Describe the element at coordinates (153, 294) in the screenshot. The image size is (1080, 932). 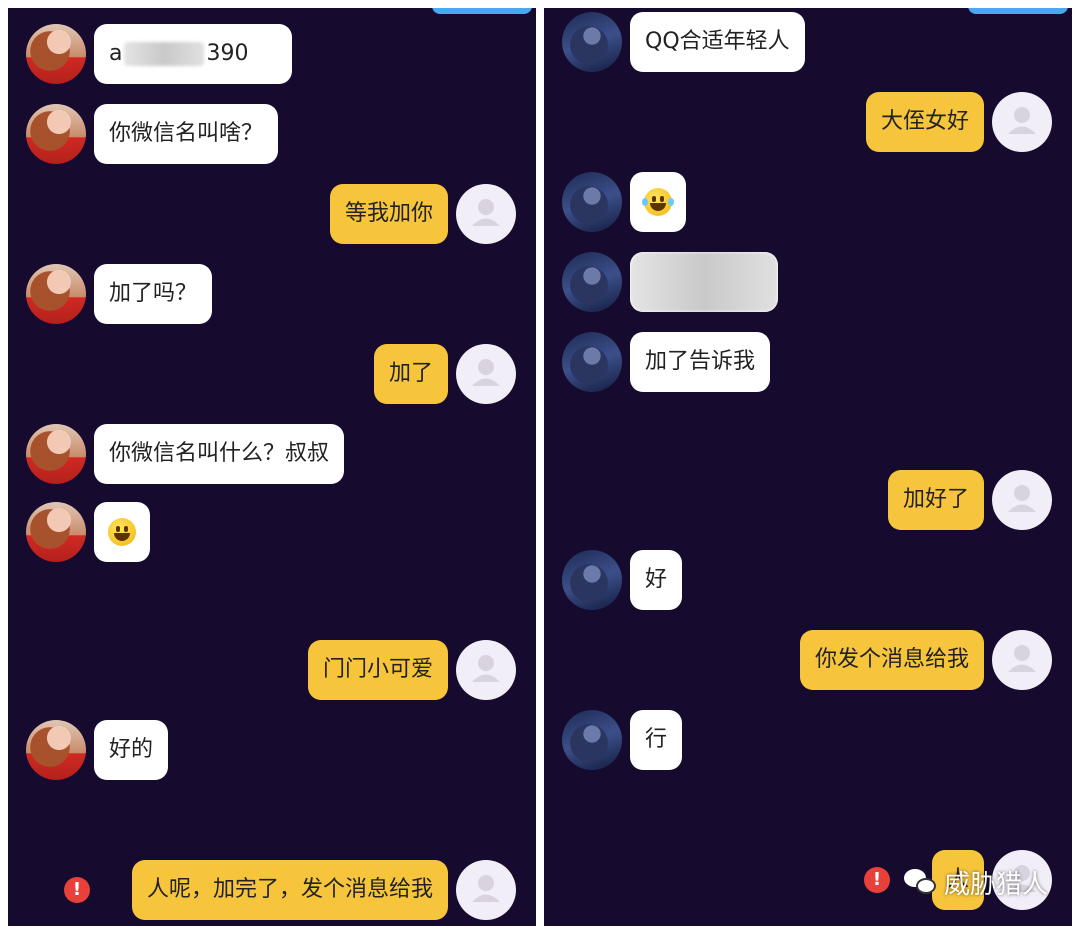
I see `message-bubble: 加了吗？` at that location.